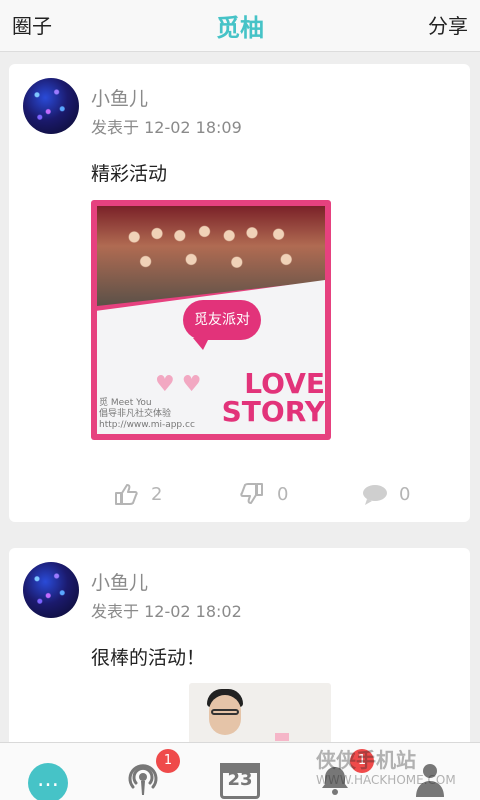 This screenshot has height=800, width=480. I want to click on hearts-icon: ♥ ♥, so click(178, 384).